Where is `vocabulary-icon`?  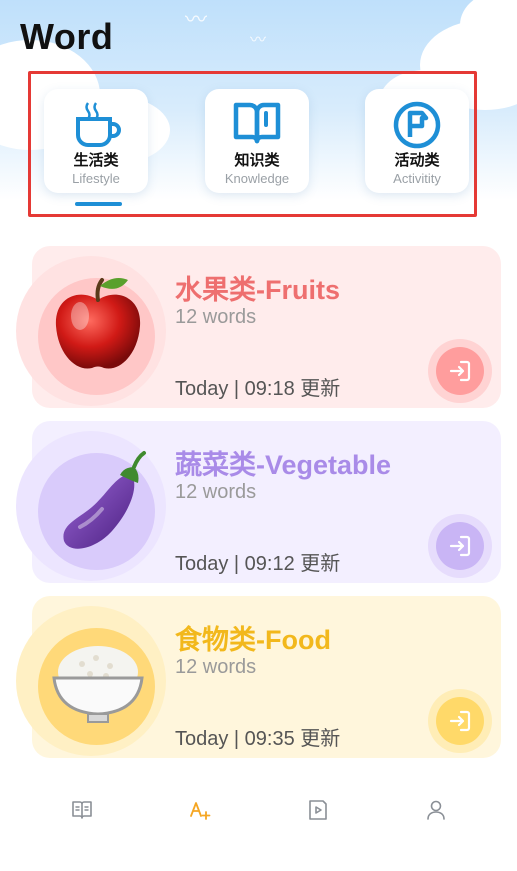
vocabulary-icon is located at coordinates (200, 811).